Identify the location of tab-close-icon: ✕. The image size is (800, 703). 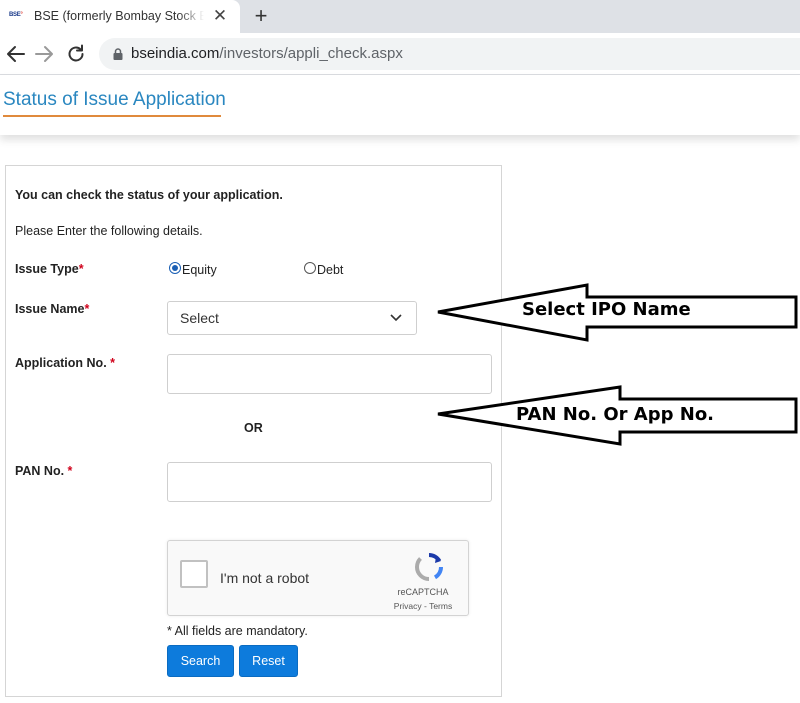
(220, 16).